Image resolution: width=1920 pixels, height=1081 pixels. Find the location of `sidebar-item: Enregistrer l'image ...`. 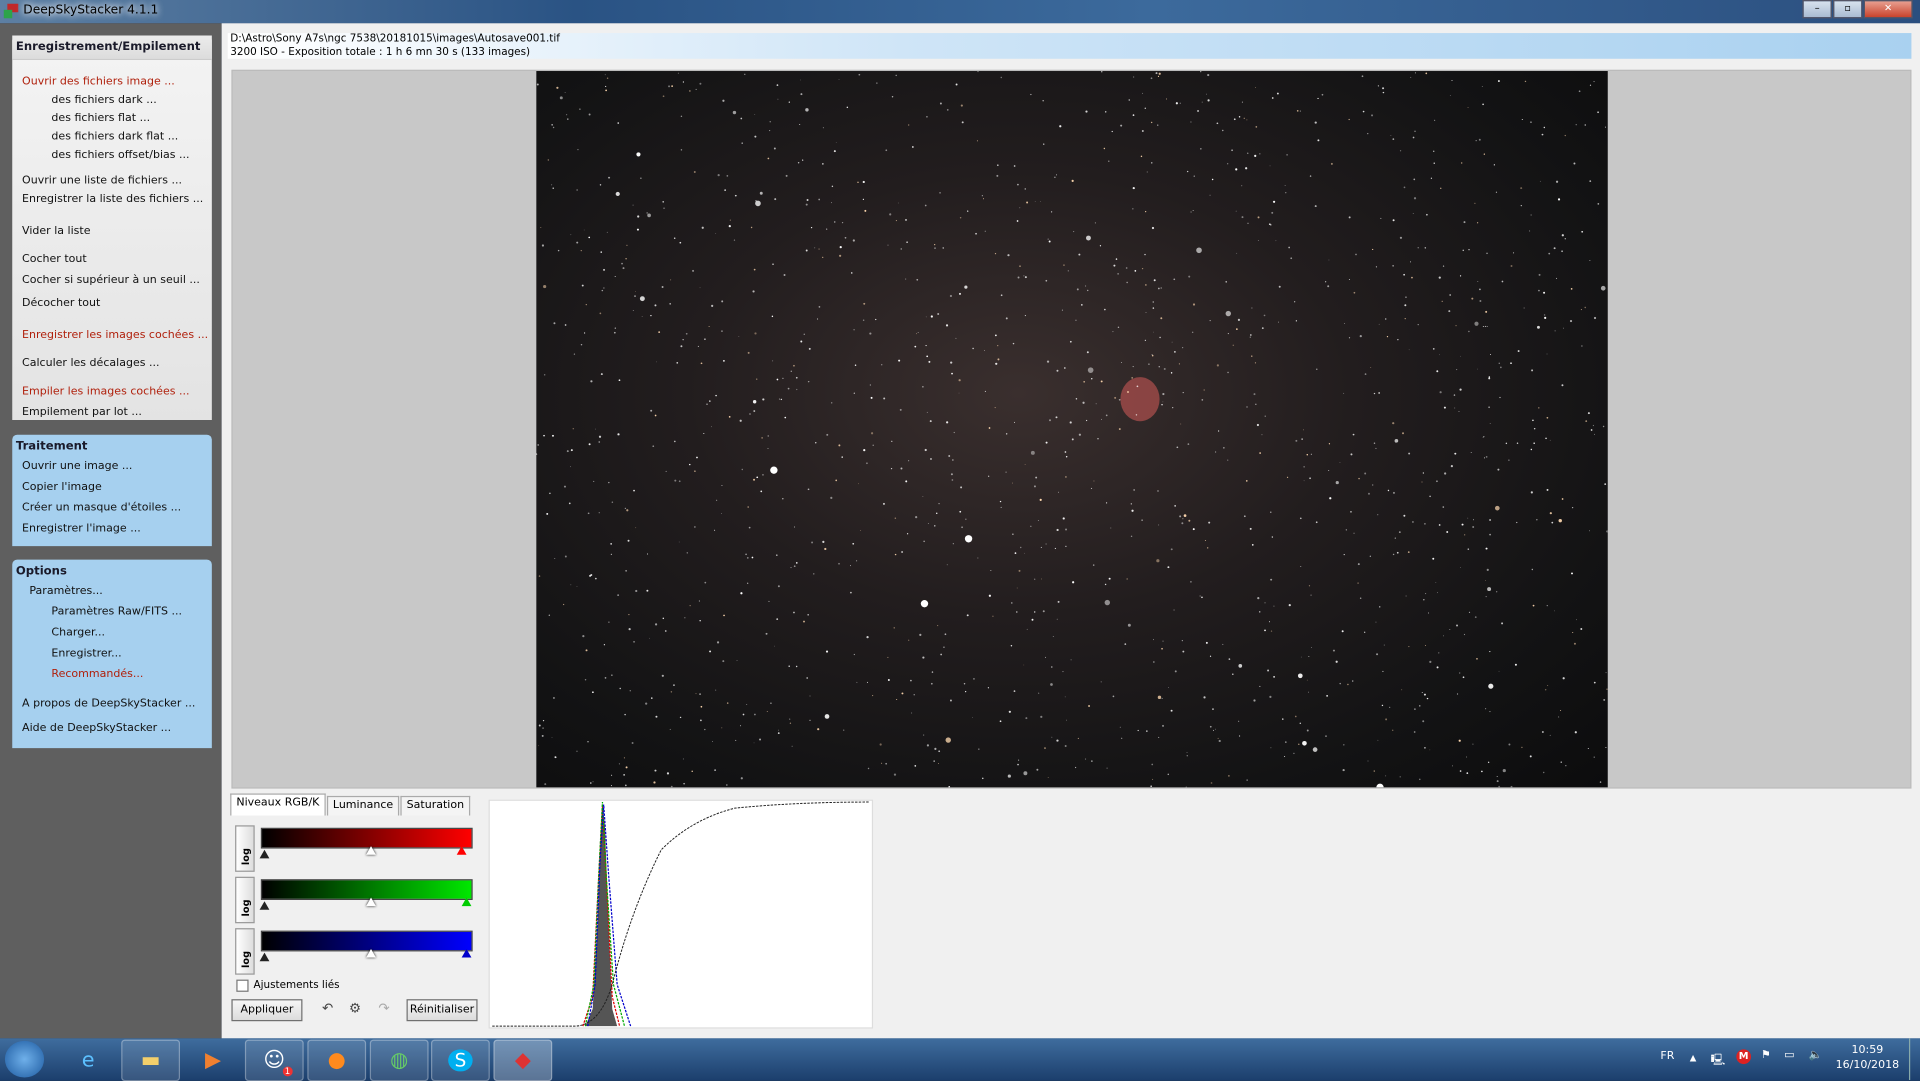

sidebar-item: Enregistrer l'image ... is located at coordinates (81, 529).